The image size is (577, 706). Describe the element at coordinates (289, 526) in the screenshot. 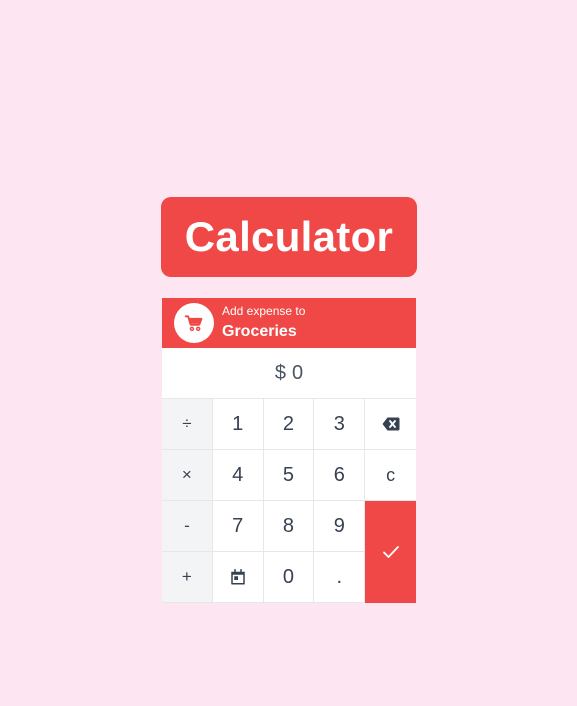

I see `key-8: 8` at that location.